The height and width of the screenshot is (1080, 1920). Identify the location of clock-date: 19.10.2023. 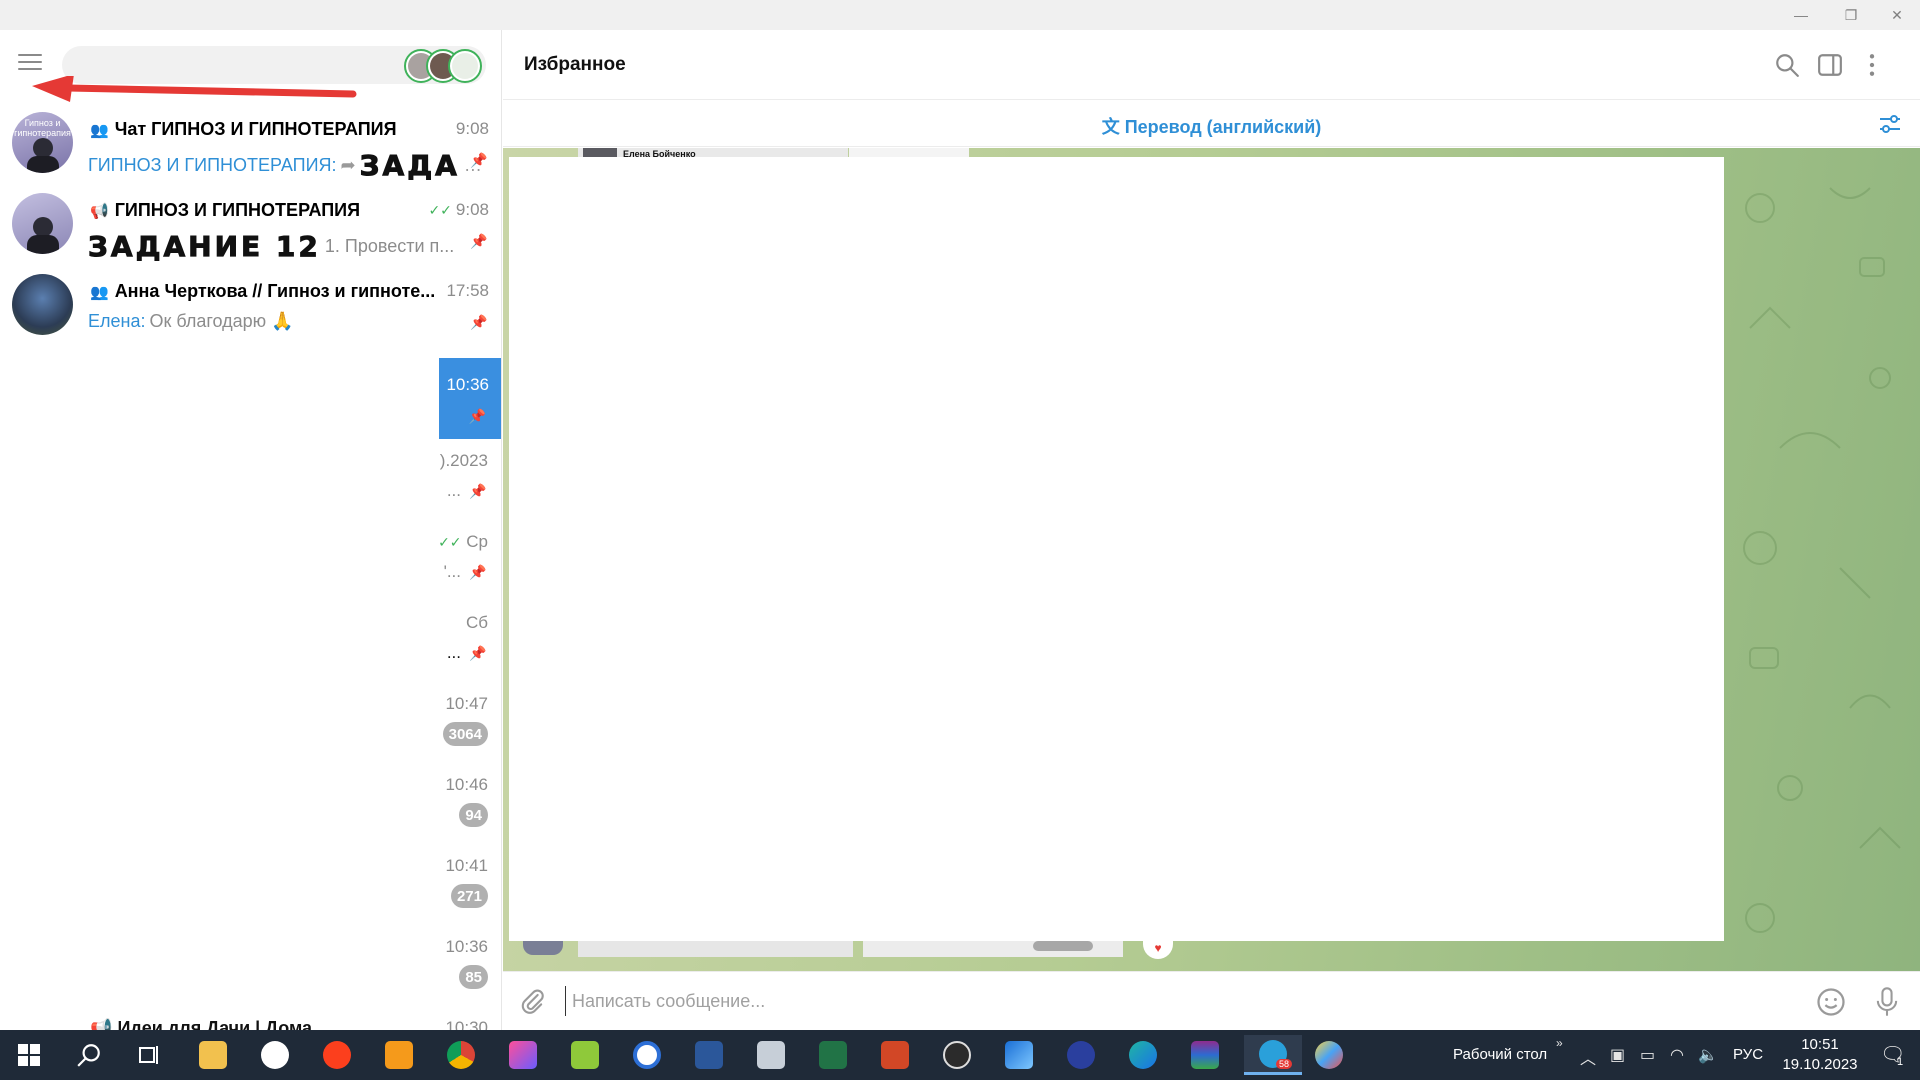
(1820, 1064).